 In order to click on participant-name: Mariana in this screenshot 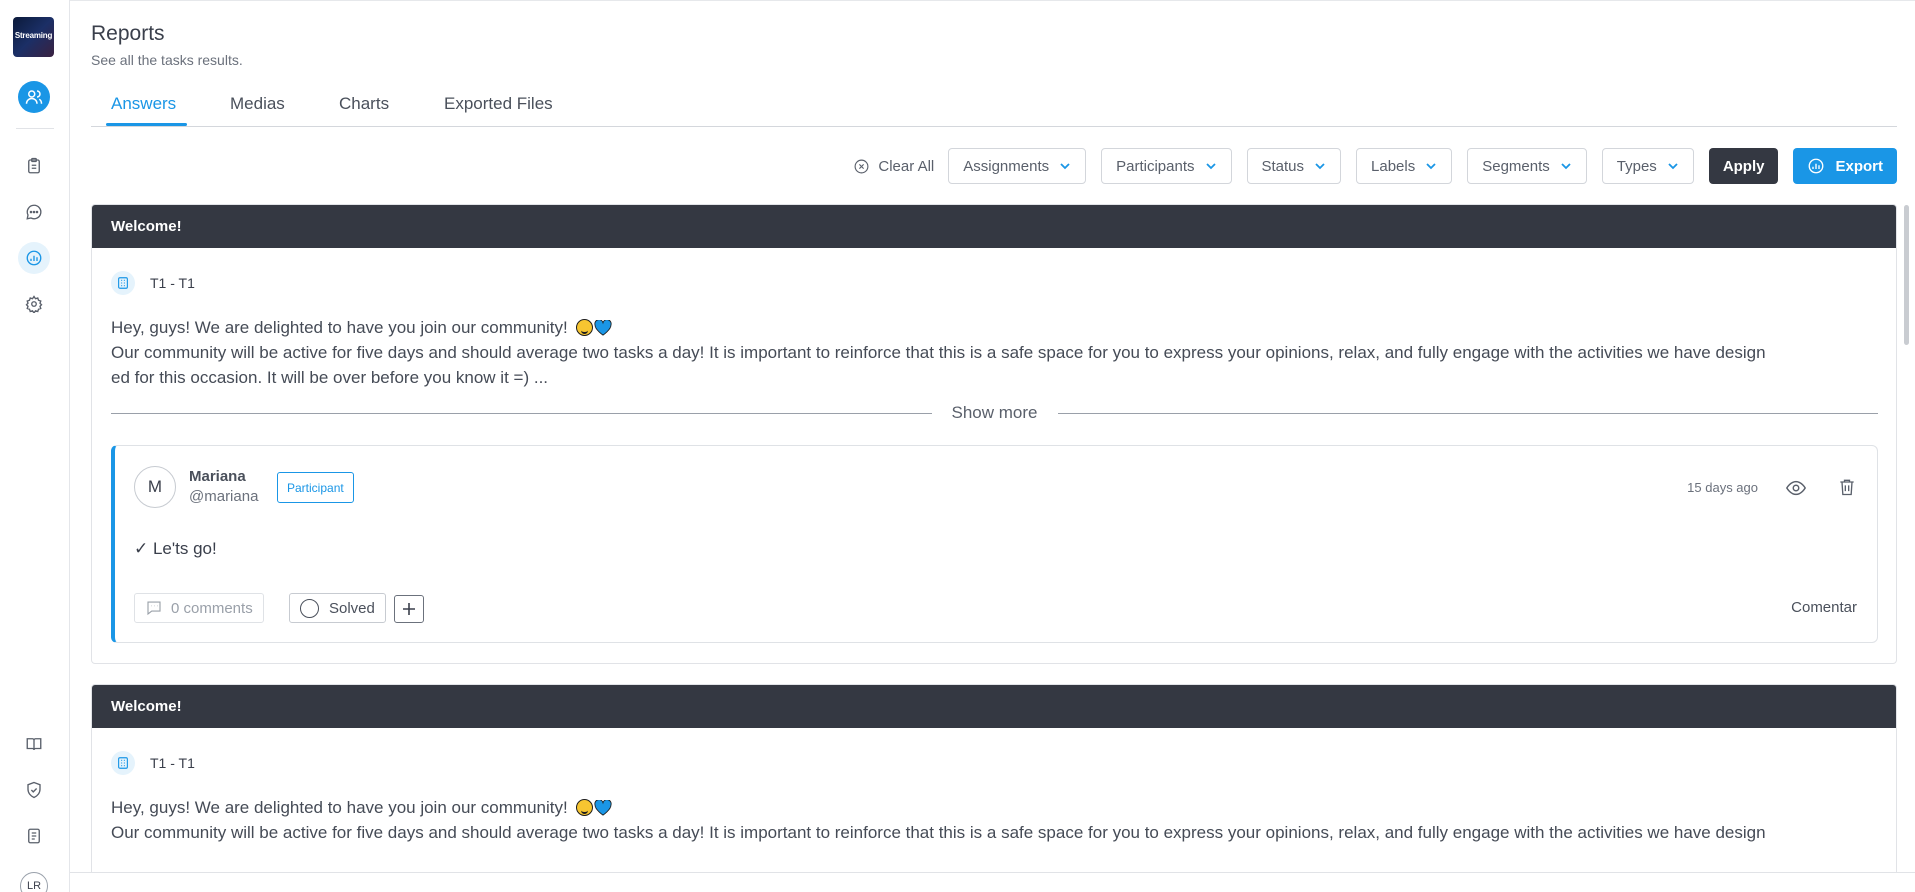, I will do `click(217, 476)`.